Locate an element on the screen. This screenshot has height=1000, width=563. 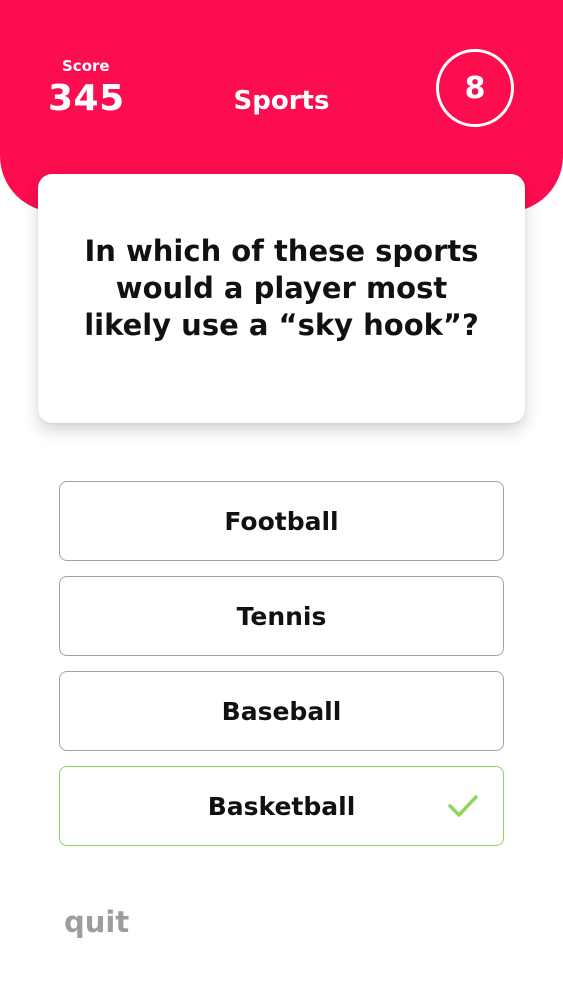
answer-option-basketball: Basketball is located at coordinates (281, 806).